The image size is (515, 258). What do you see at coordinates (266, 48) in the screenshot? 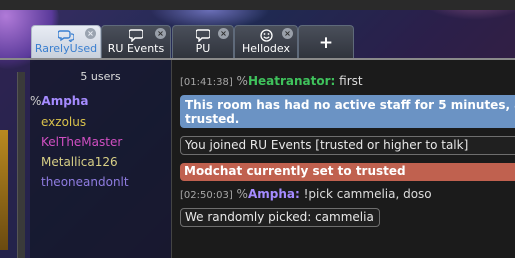
I see `tab-label: Hellodex` at bounding box center [266, 48].